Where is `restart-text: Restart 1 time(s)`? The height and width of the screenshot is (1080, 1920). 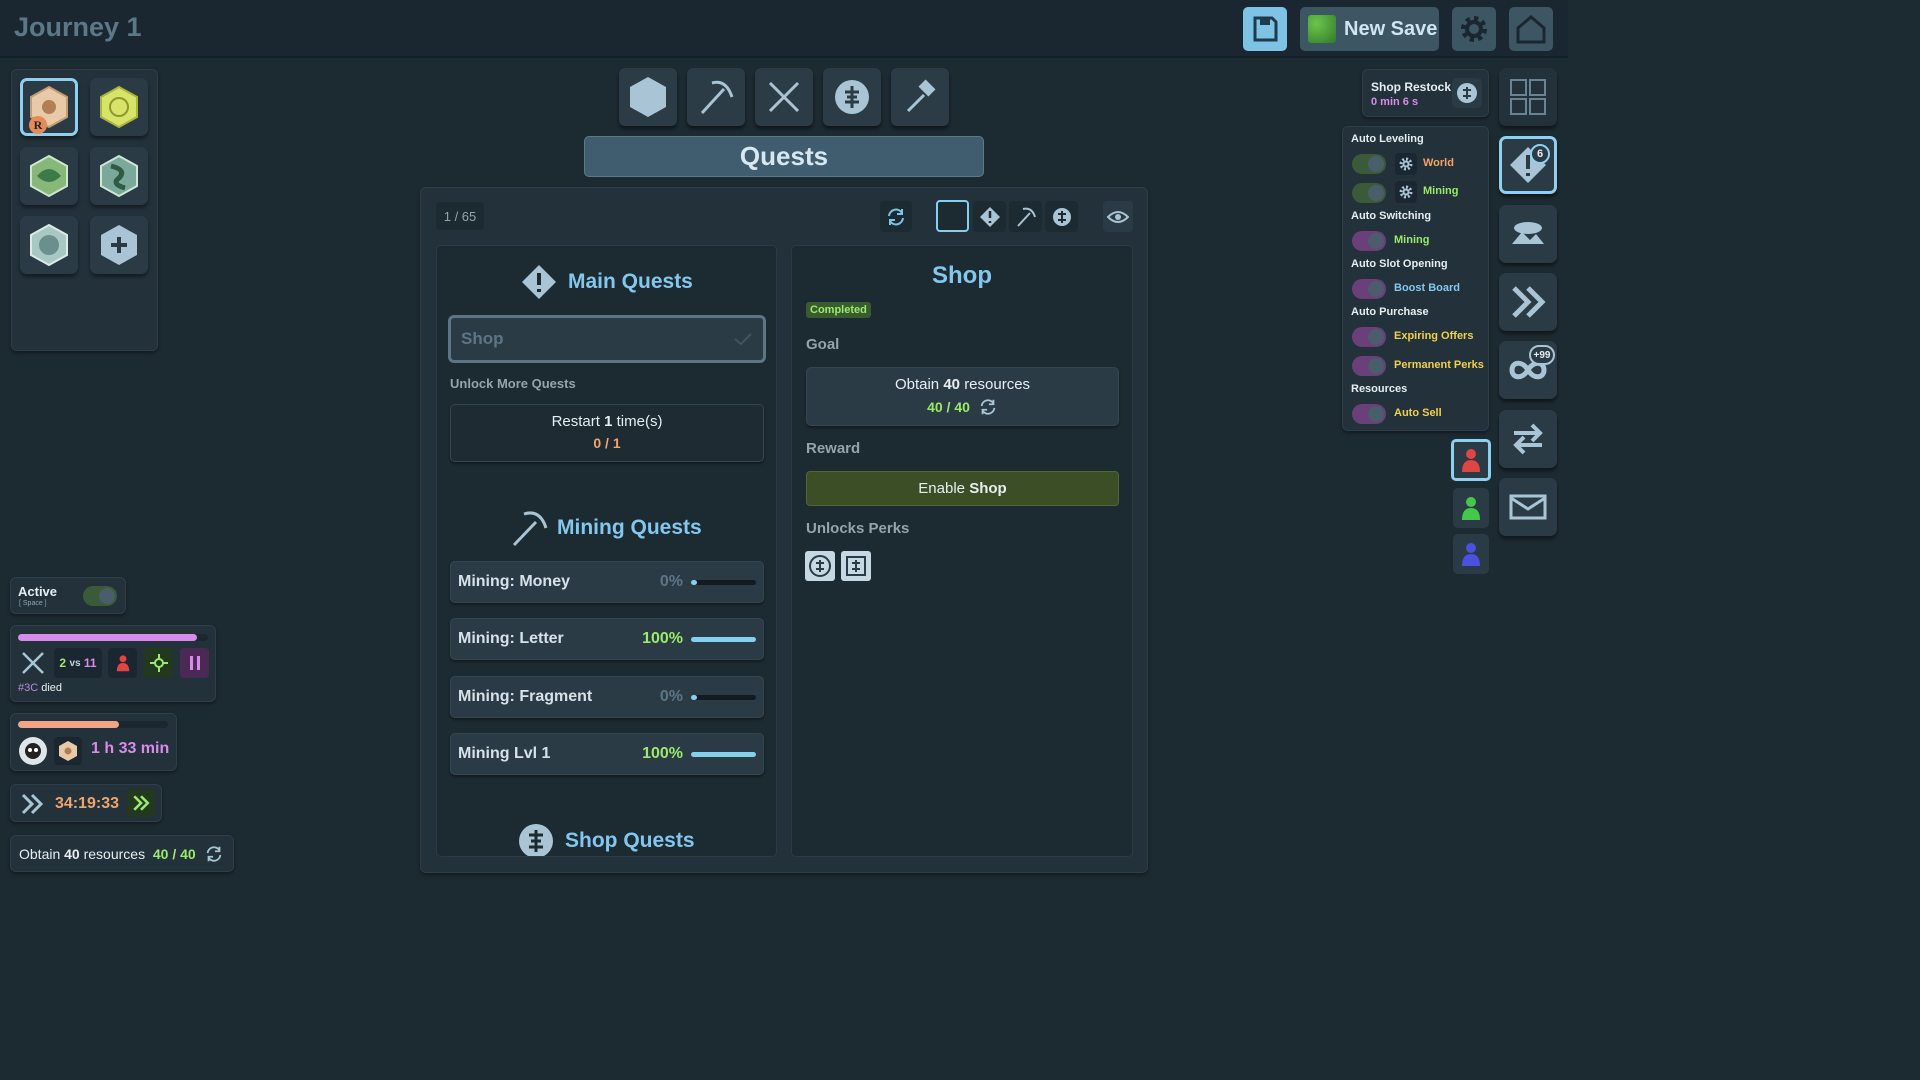
restart-text: Restart 1 time(s) is located at coordinates (607, 421).